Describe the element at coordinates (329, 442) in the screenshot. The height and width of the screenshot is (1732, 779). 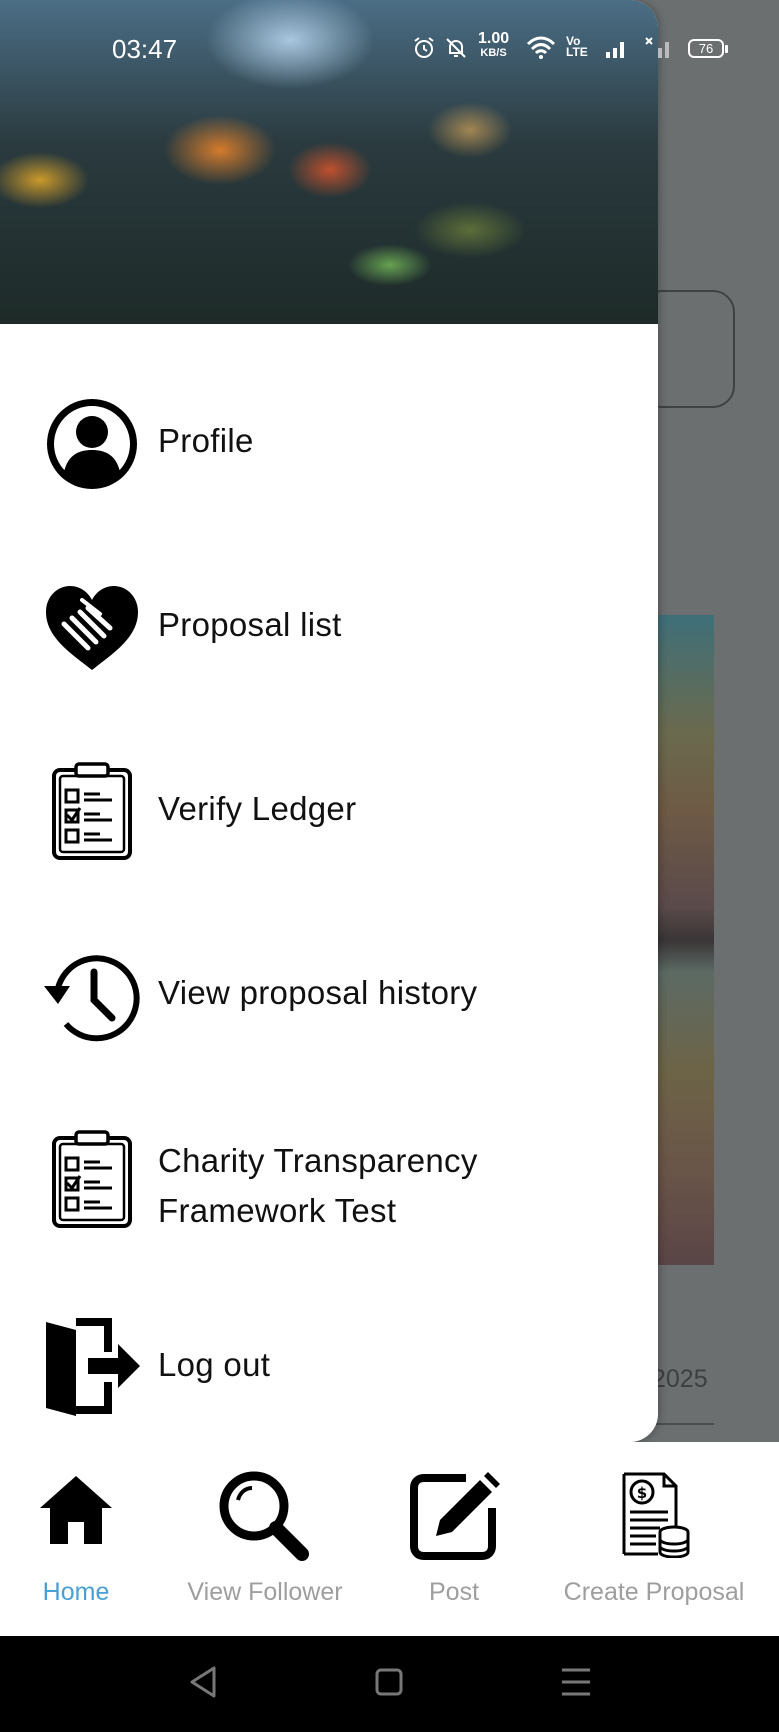
I see `drawer-item-profile: Profile` at that location.